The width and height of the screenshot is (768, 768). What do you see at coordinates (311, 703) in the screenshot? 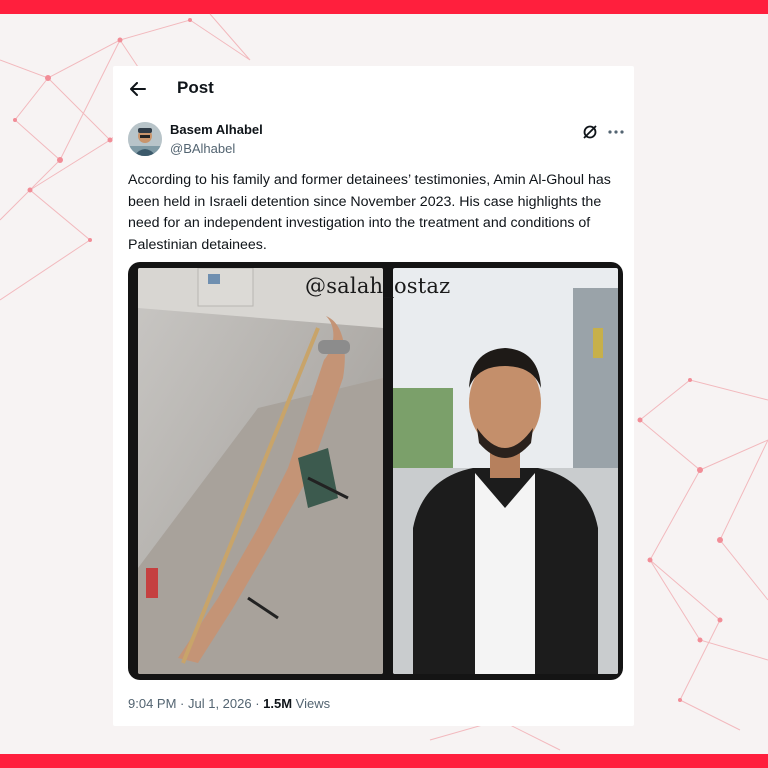
I see `views-label: Views` at bounding box center [311, 703].